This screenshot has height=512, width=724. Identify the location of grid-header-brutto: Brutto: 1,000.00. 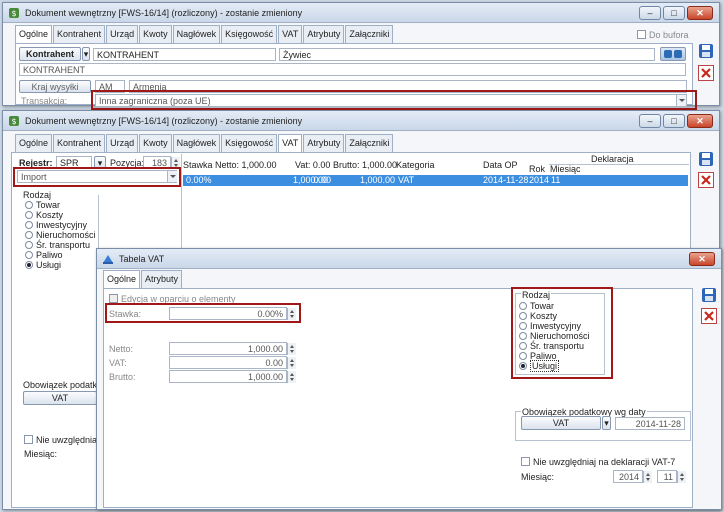
(365, 165).